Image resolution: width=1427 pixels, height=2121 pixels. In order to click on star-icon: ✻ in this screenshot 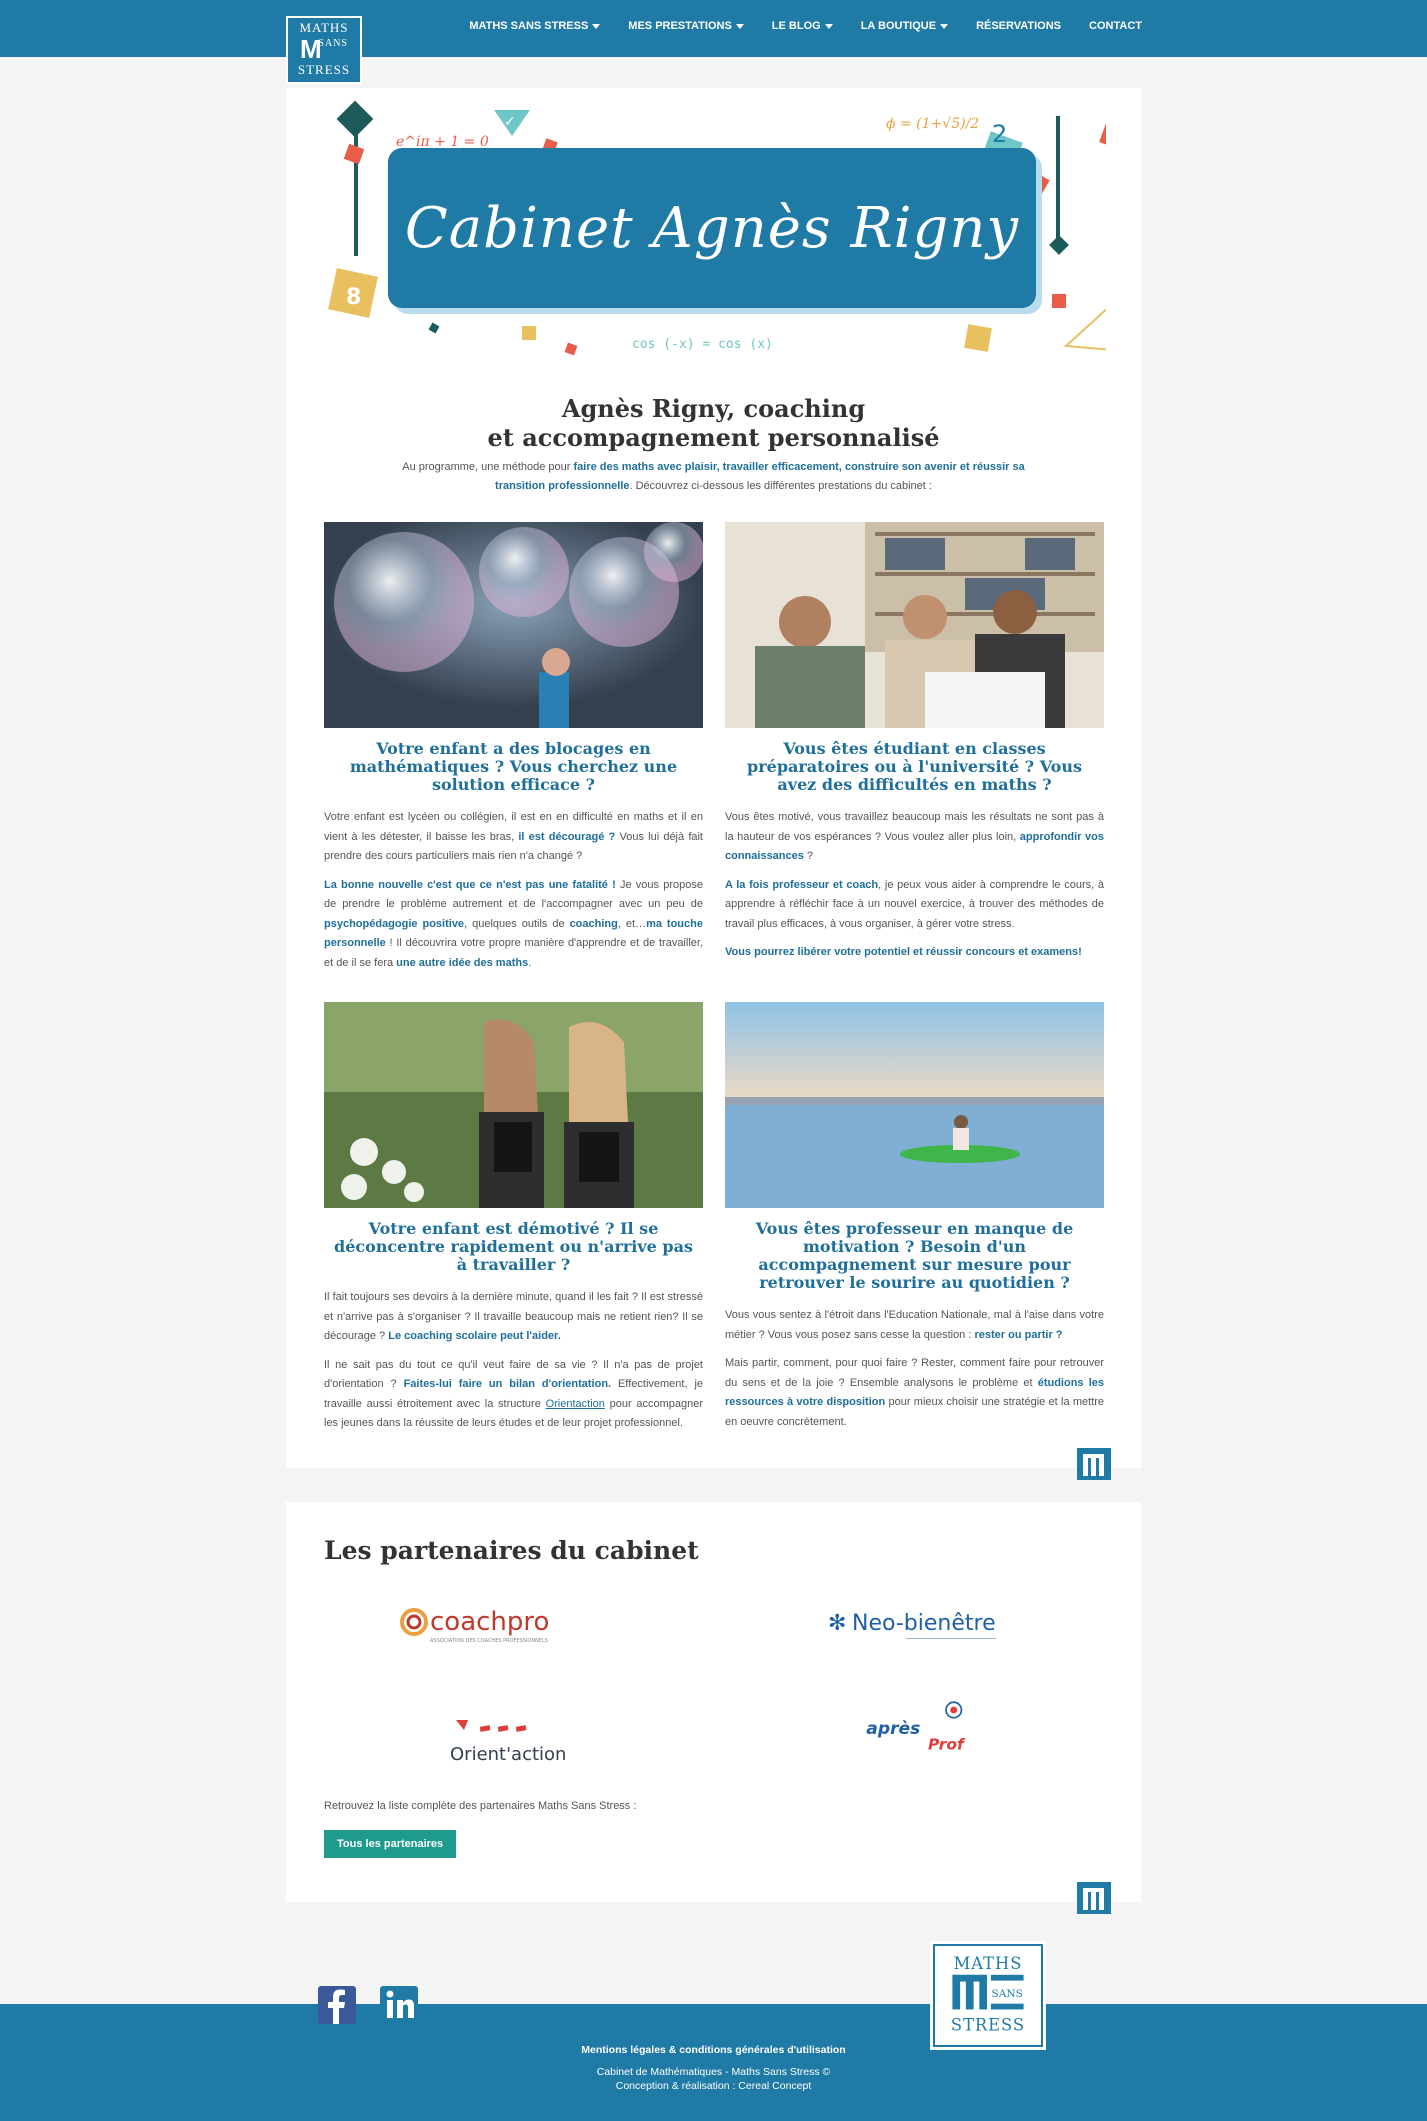, I will do `click(837, 1623)`.